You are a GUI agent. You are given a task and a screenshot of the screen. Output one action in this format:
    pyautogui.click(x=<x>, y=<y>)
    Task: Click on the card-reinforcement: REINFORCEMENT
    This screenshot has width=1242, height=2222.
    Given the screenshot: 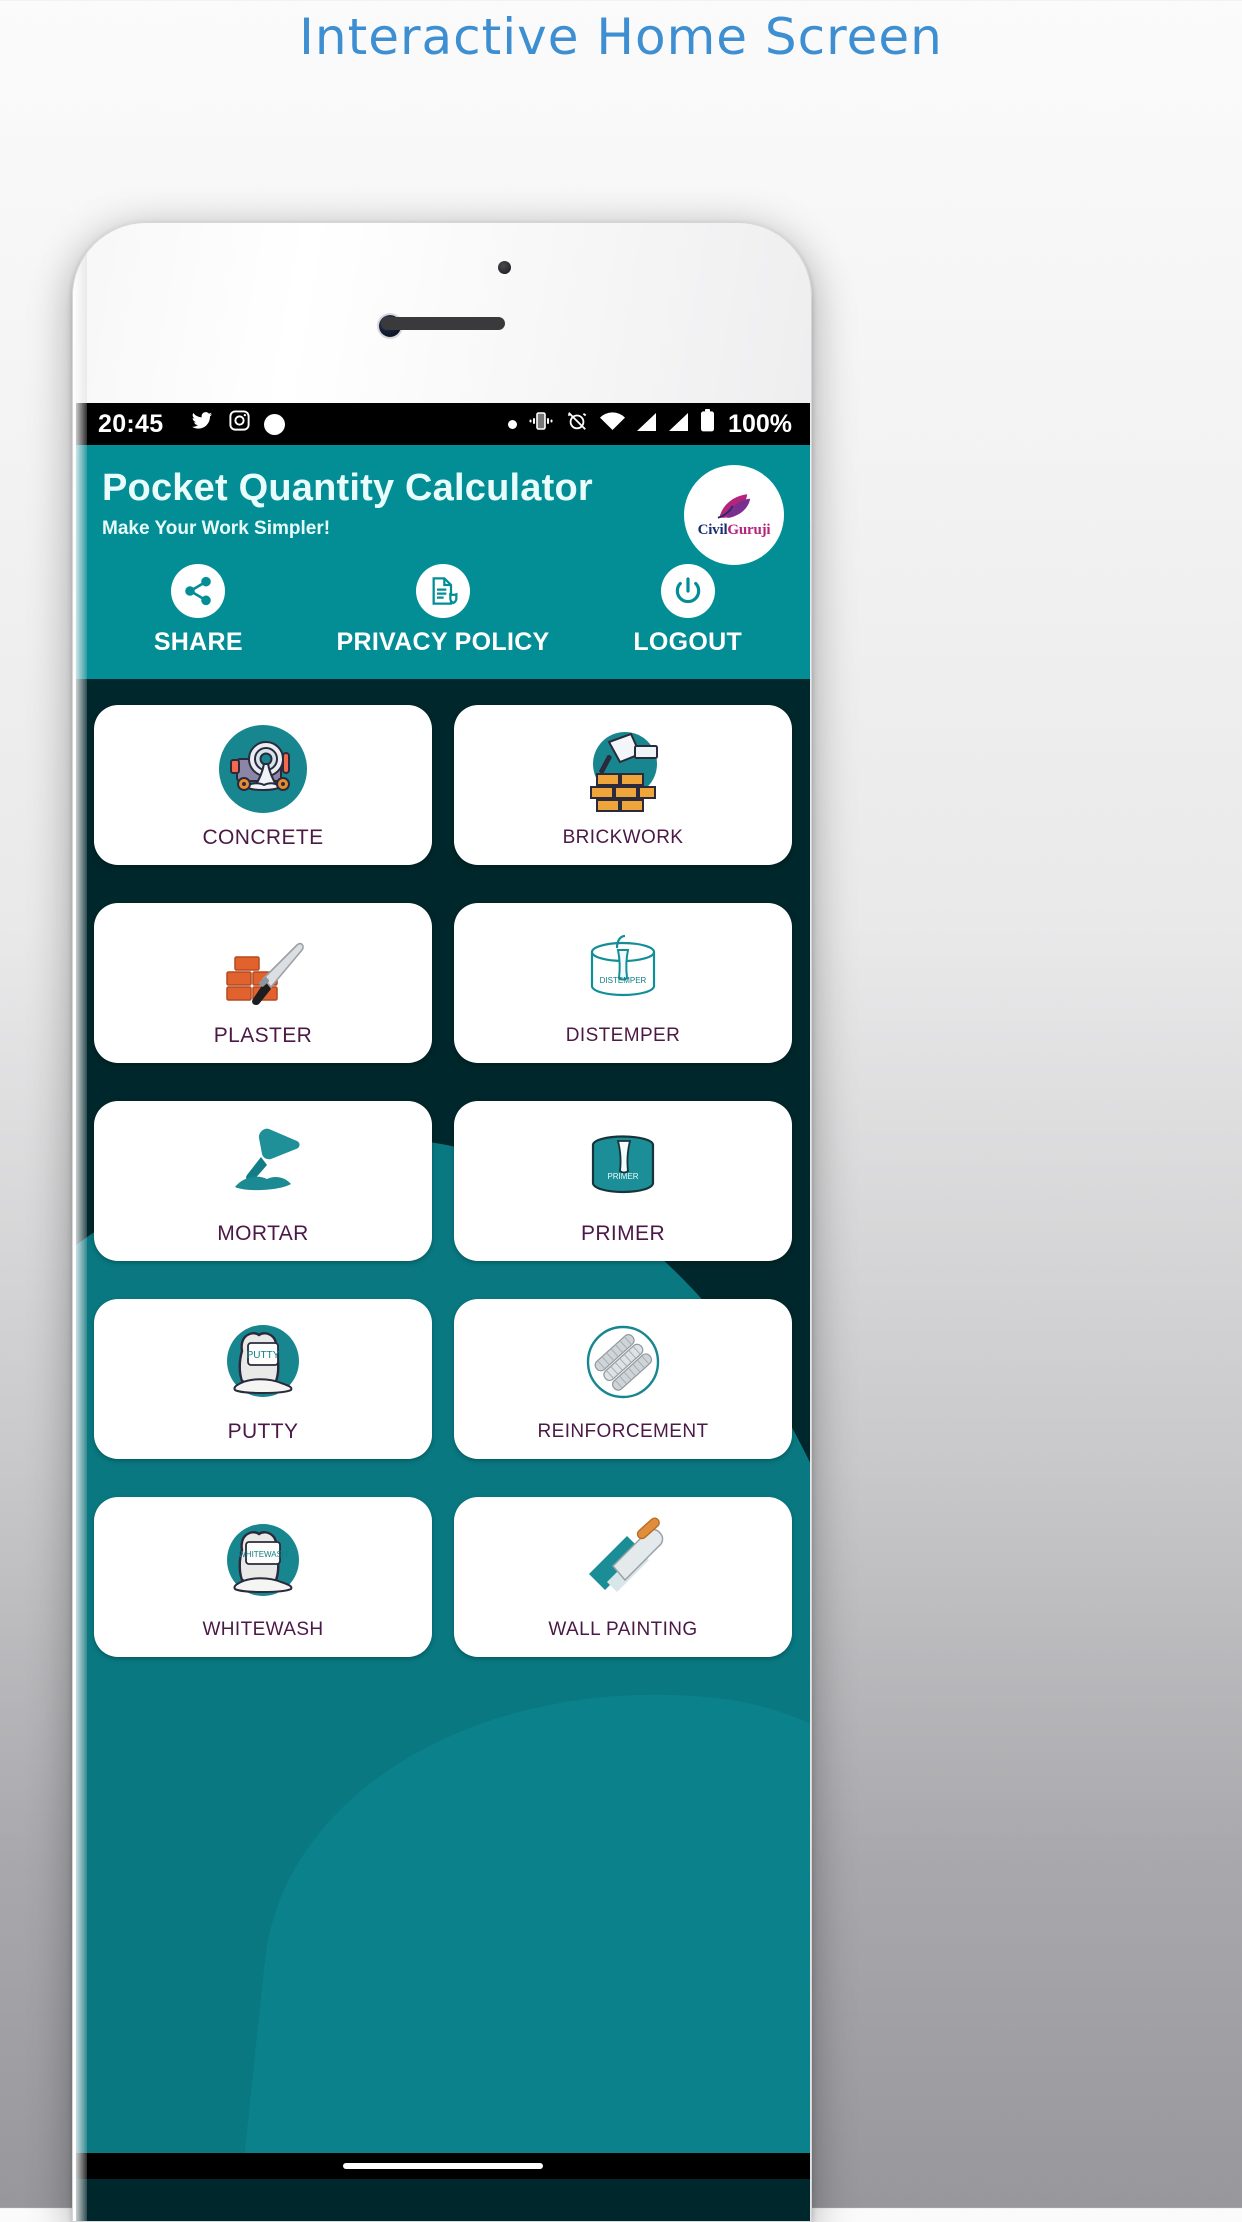 What is the action you would take?
    pyautogui.click(x=623, y=1379)
    